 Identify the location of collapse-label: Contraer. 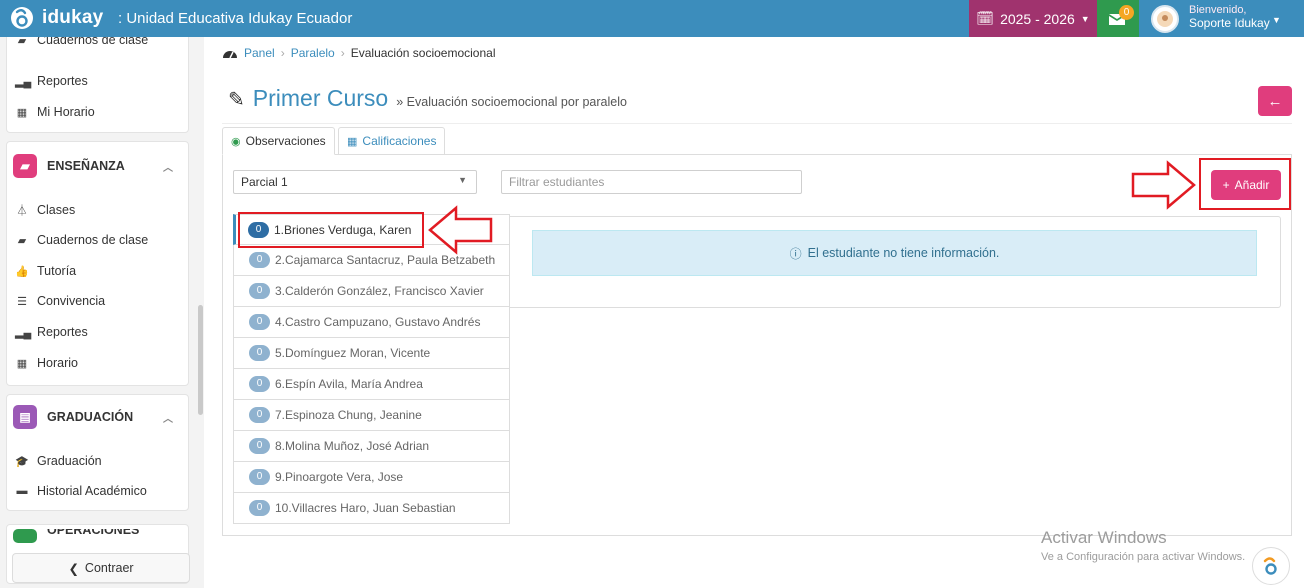
(109, 568).